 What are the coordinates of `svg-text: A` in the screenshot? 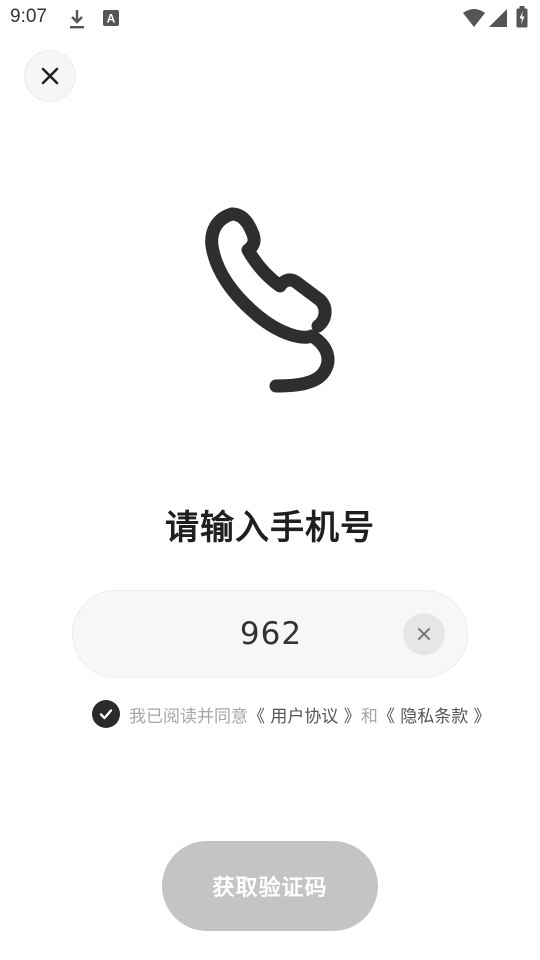 It's located at (111, 19).